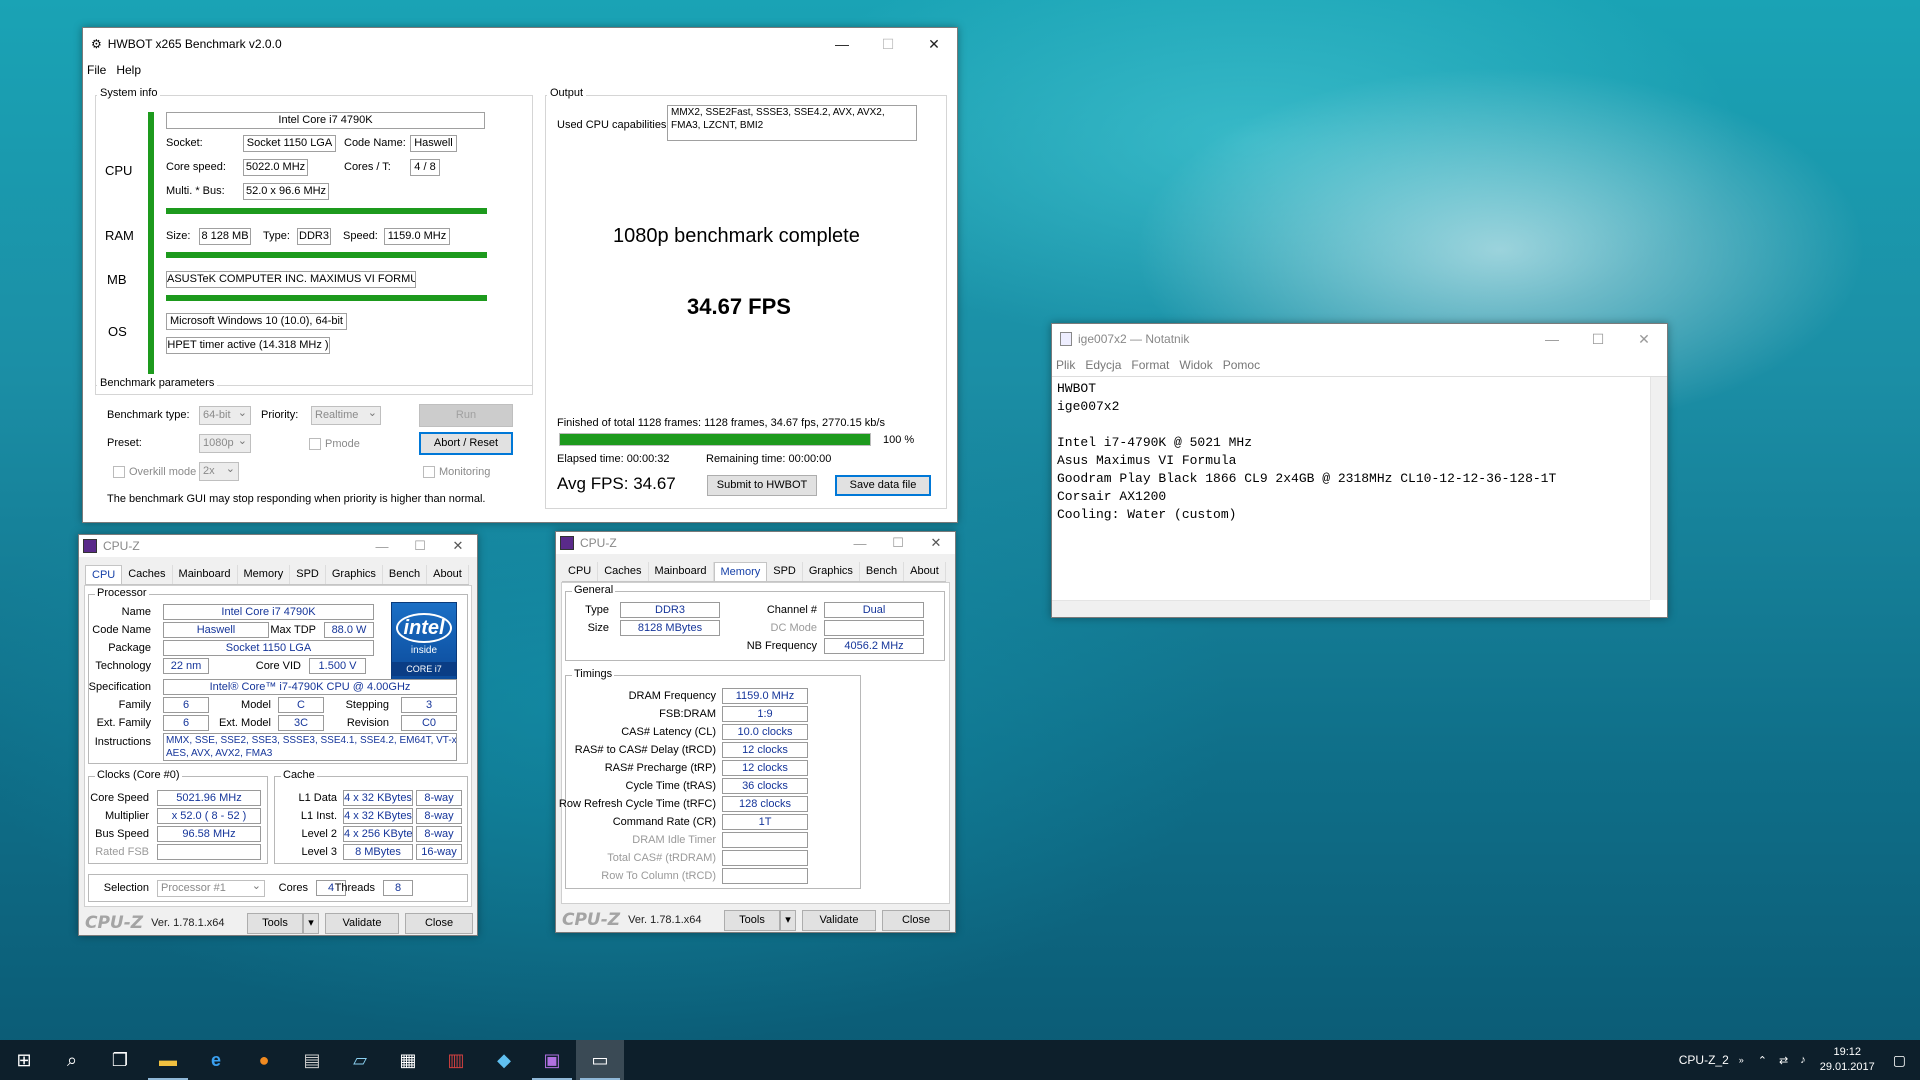 This screenshot has height=1080, width=1920. I want to click on overkill-select: 2x, so click(219, 471).